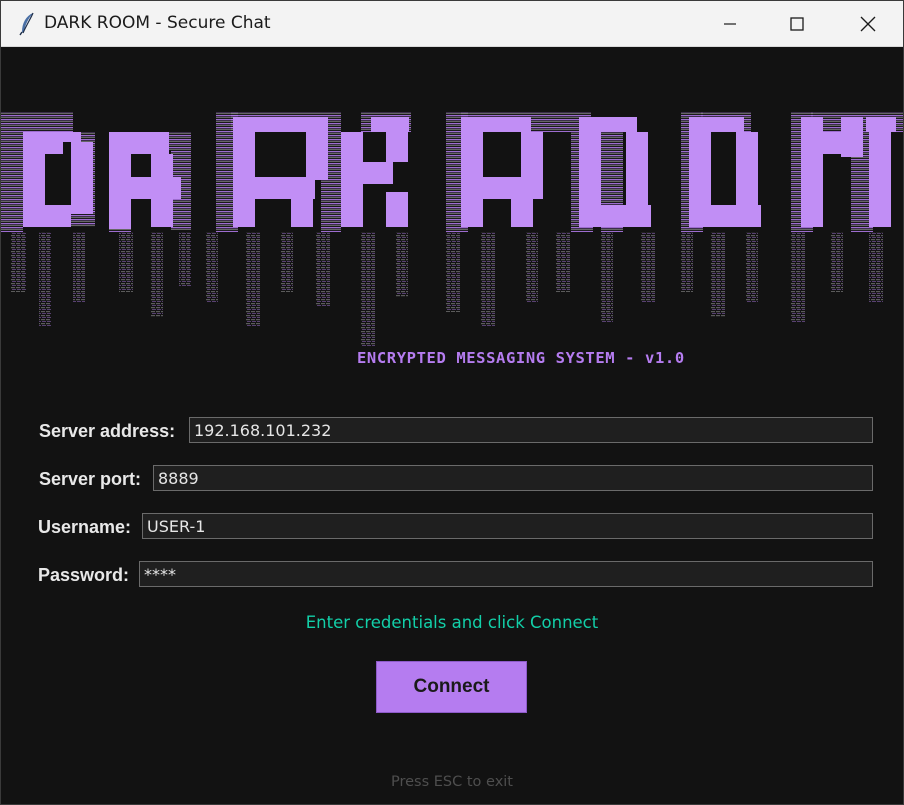 The height and width of the screenshot is (805, 904). Describe the element at coordinates (26, 24) in the screenshot. I see `feather-icon` at that location.